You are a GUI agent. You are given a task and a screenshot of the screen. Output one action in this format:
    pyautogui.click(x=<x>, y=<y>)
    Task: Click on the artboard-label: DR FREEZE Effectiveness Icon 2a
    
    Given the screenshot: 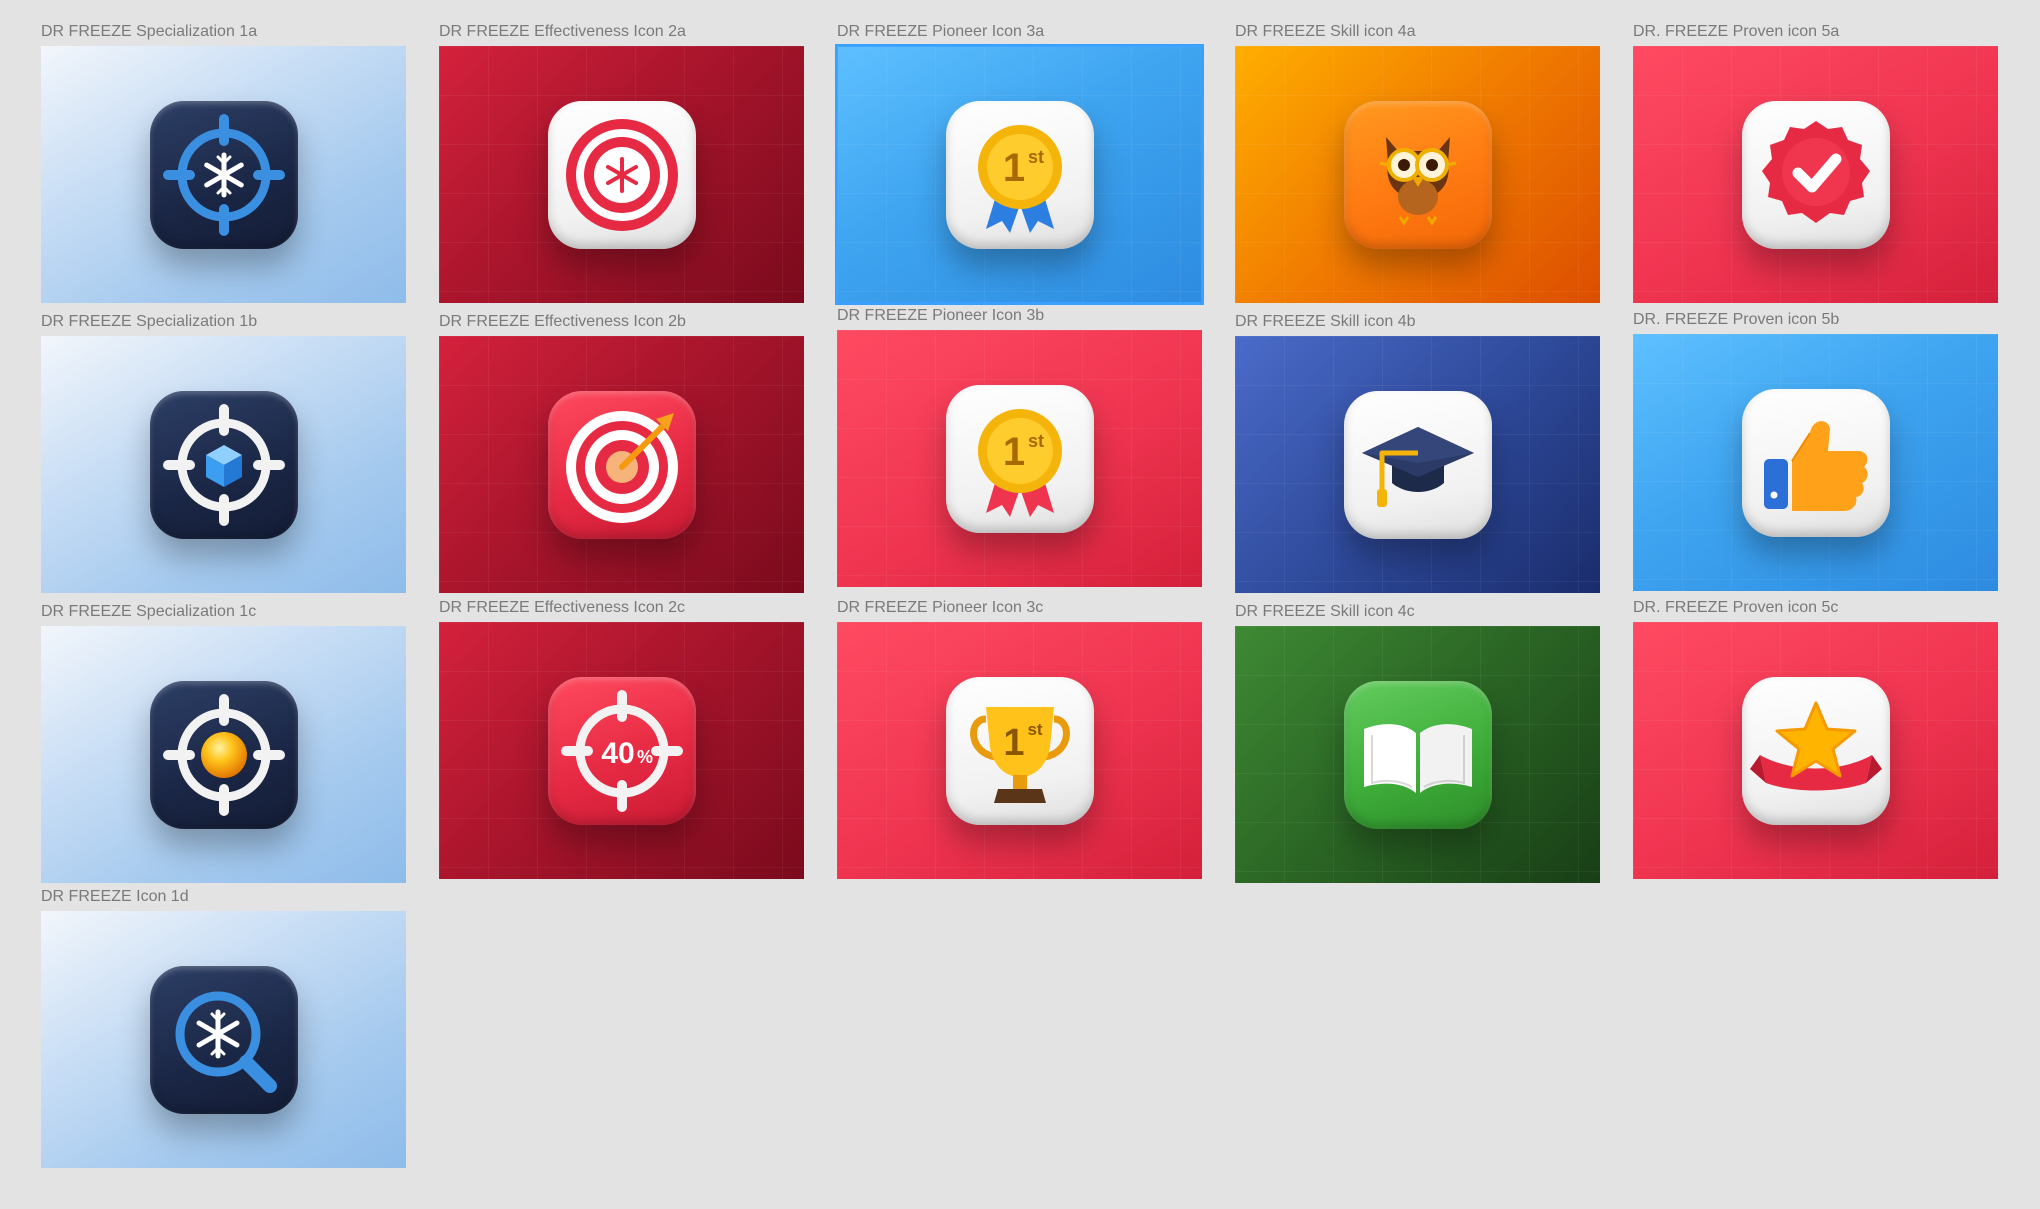 What is the action you would take?
    pyautogui.click(x=562, y=32)
    